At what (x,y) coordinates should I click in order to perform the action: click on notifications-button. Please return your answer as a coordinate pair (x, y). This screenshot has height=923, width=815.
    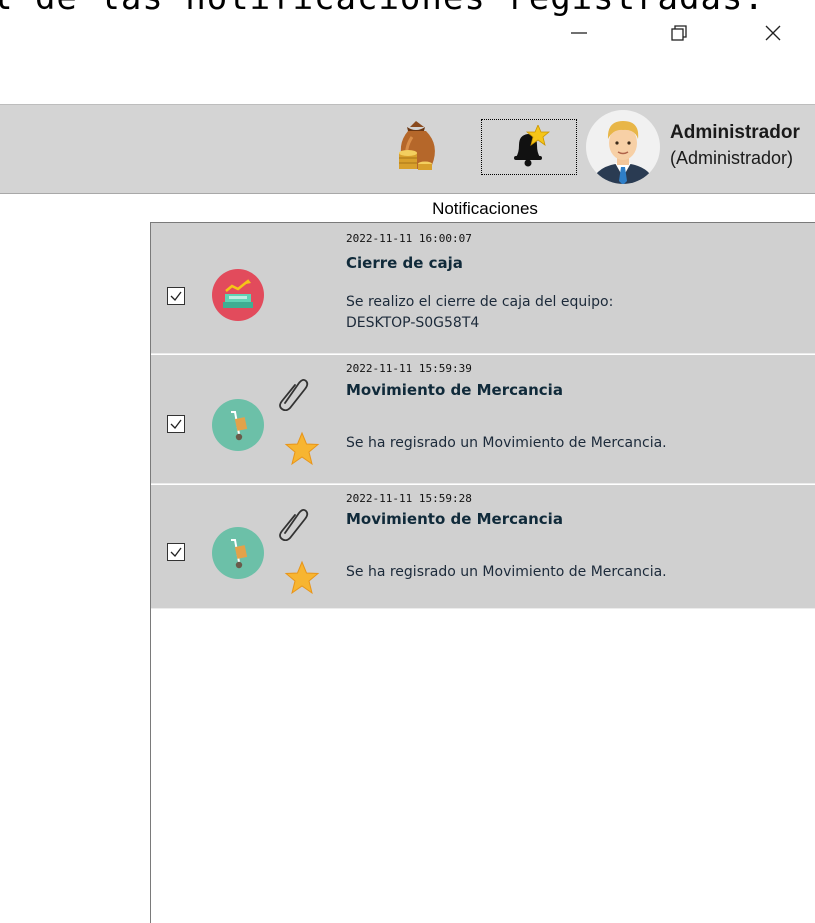
    Looking at the image, I should click on (529, 147).